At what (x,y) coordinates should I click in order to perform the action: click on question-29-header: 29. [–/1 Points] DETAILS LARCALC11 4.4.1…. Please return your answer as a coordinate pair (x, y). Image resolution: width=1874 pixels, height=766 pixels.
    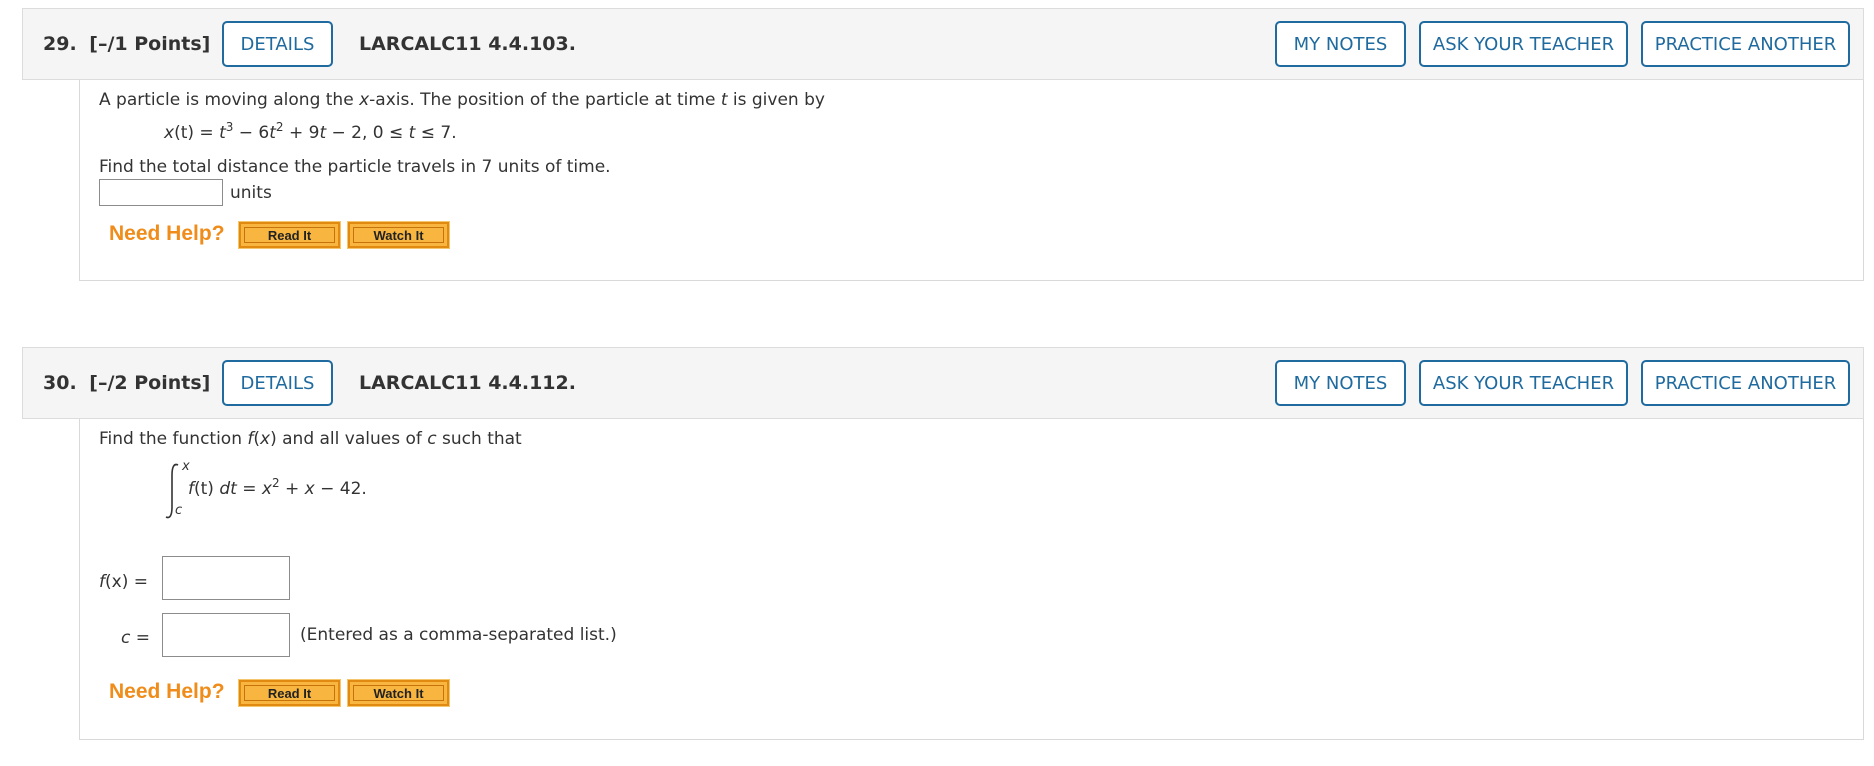
    Looking at the image, I should click on (943, 44).